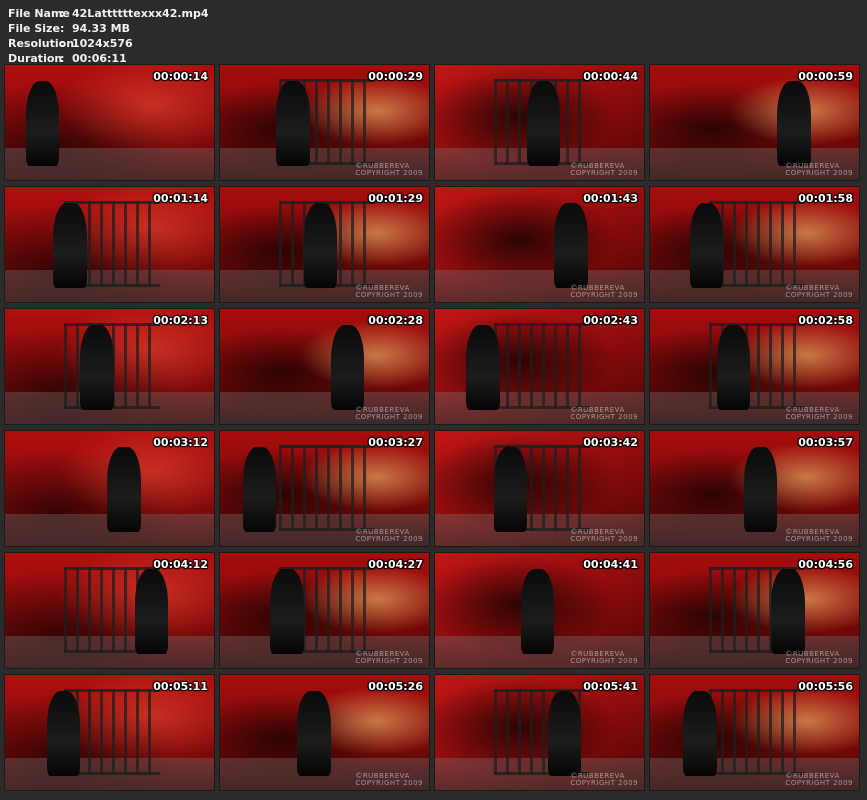  Describe the element at coordinates (825, 76) in the screenshot. I see `thumbnail-timestamp: 00:00:59` at that location.